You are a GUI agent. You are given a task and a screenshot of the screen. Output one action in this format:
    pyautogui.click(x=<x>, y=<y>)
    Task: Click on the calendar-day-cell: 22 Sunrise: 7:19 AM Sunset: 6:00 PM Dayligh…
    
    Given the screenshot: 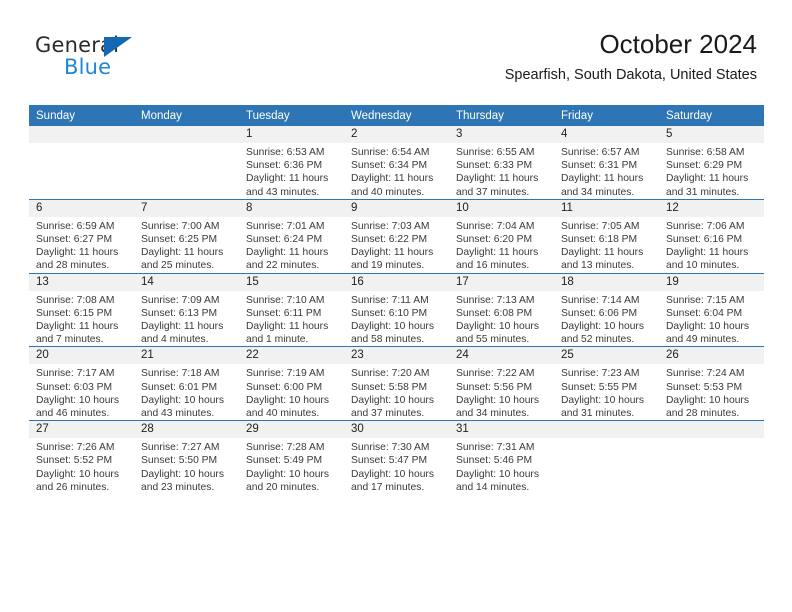 What is the action you would take?
    pyautogui.click(x=291, y=383)
    